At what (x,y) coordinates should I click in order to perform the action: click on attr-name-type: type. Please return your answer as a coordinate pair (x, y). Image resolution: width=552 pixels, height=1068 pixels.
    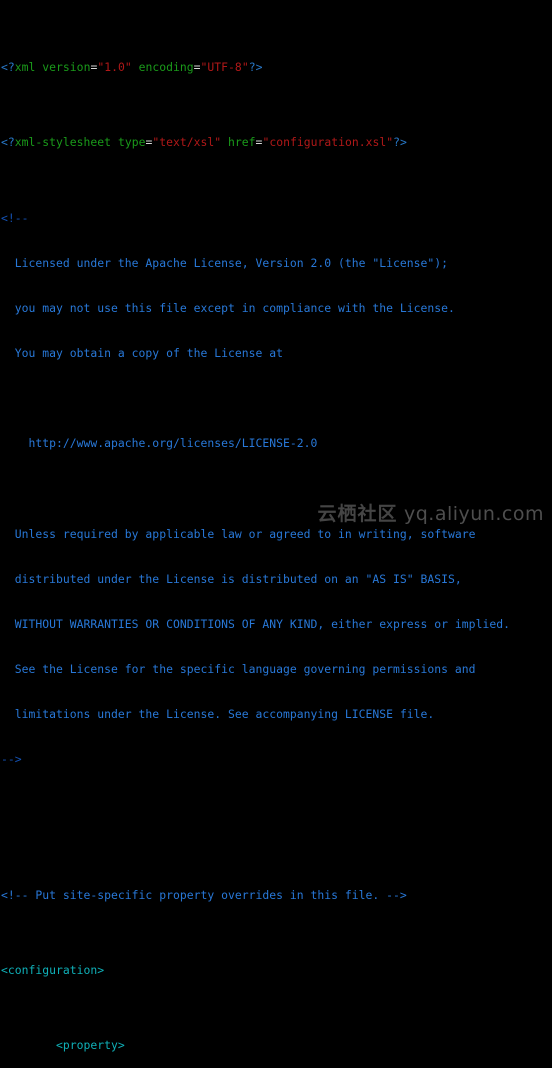
    Looking at the image, I should click on (131, 142).